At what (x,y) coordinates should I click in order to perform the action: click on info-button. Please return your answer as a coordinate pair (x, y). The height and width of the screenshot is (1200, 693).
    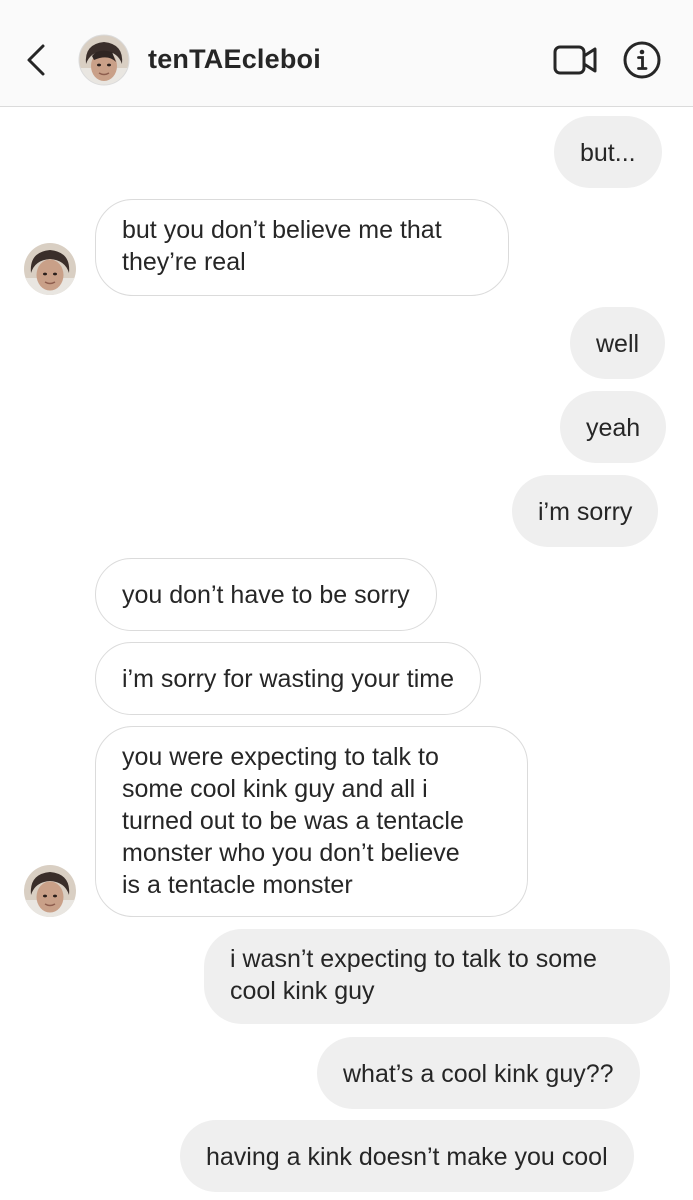
    Looking at the image, I should click on (642, 60).